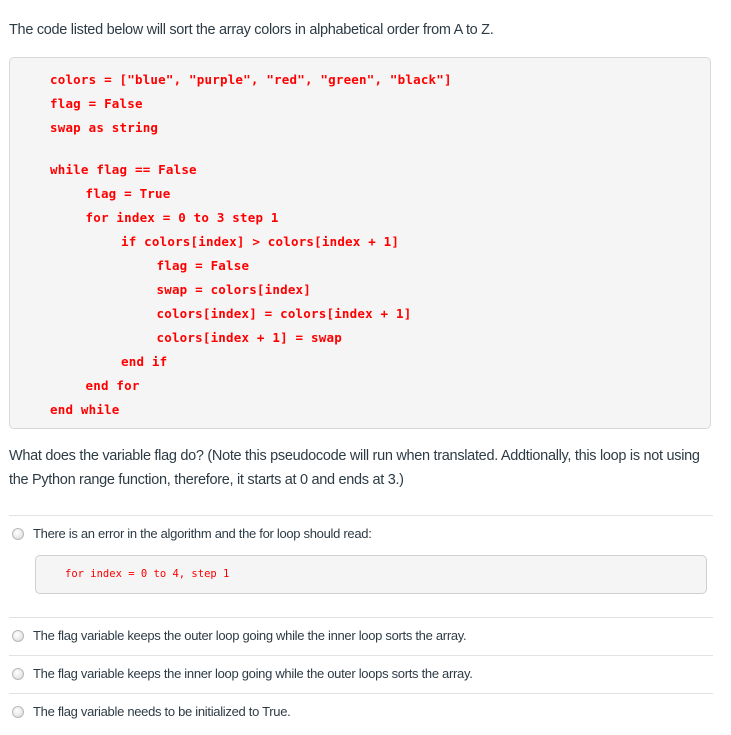  What do you see at coordinates (147, 574) in the screenshot?
I see `answer-code-text: for index = 0 to 4, step 1` at bounding box center [147, 574].